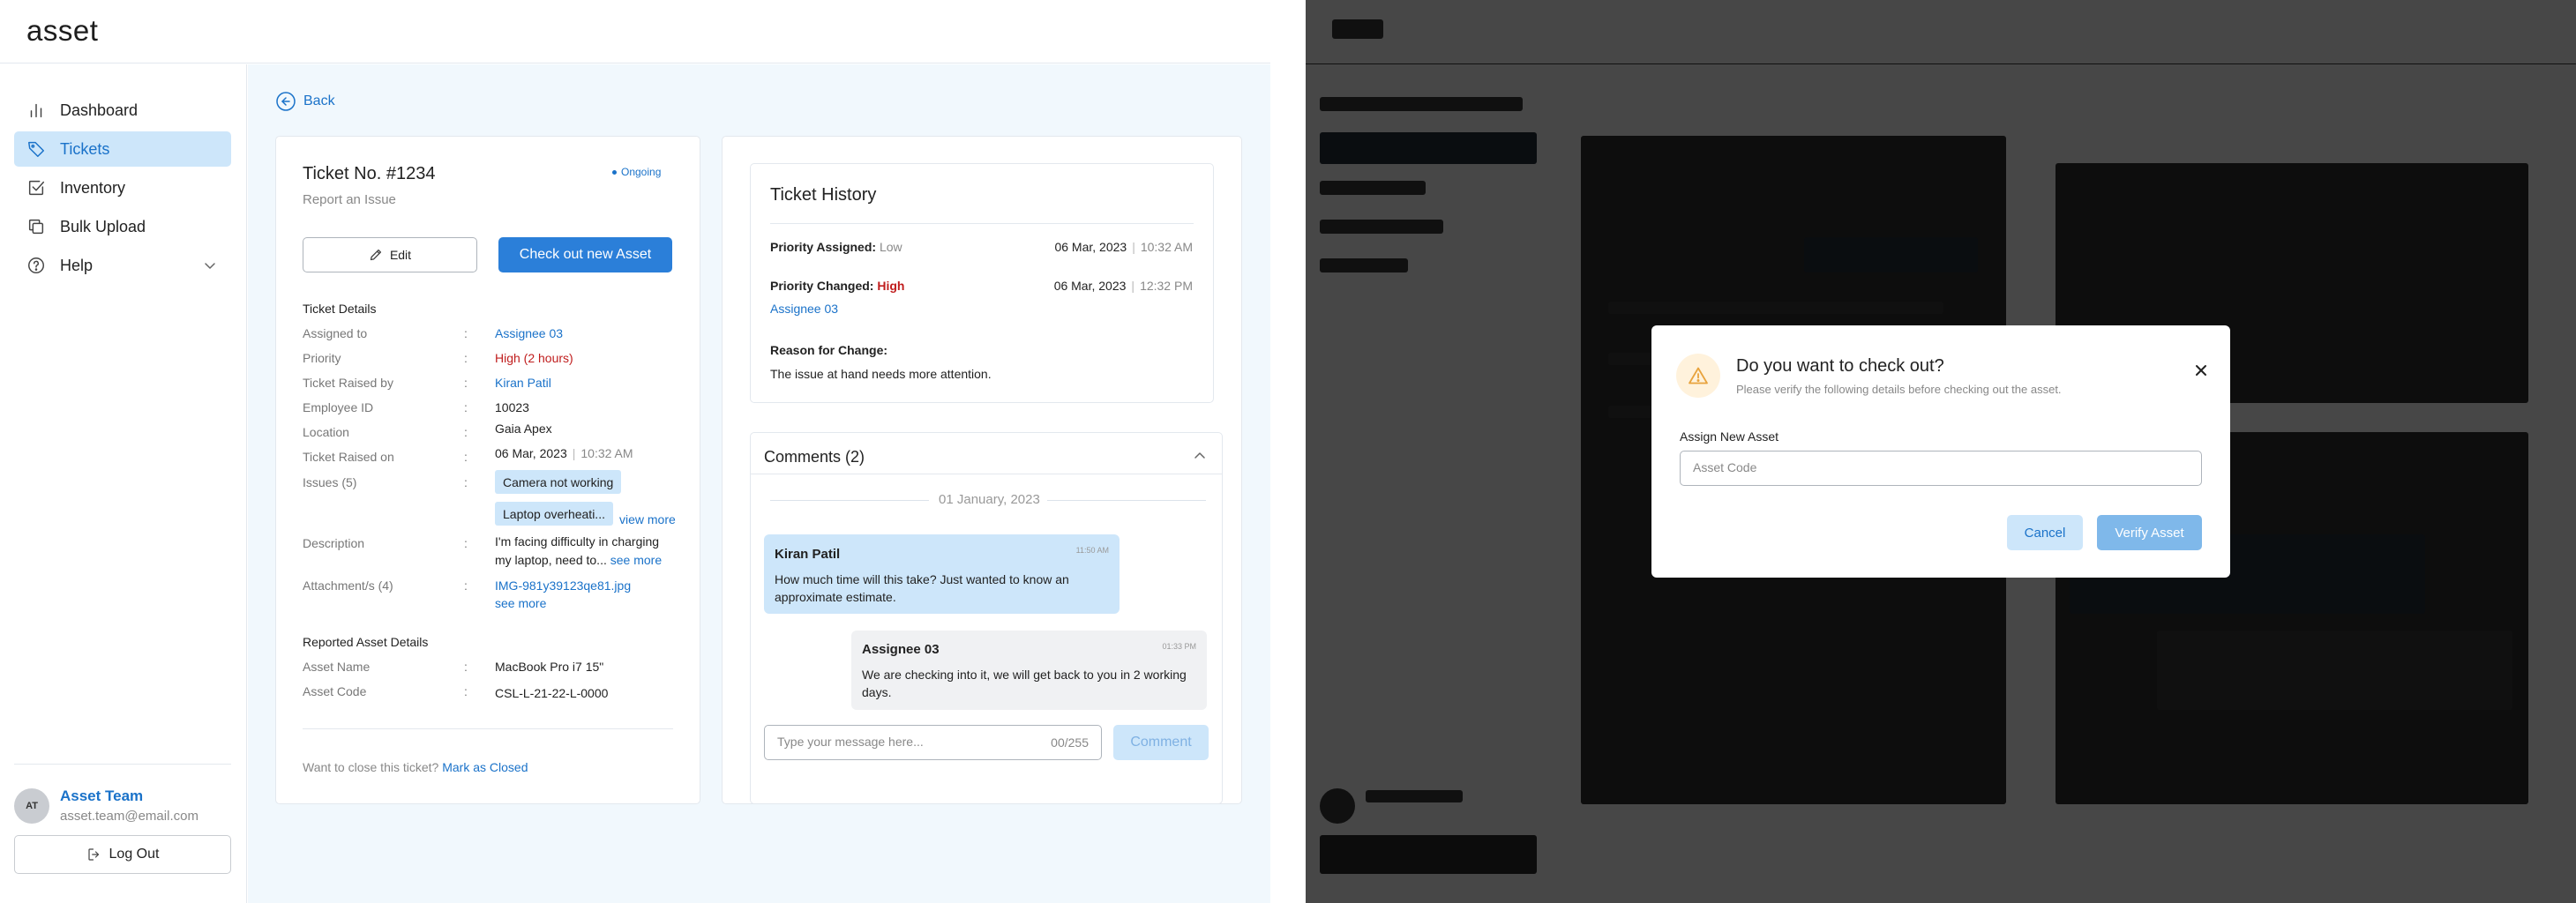 Image resolution: width=2576 pixels, height=903 pixels. I want to click on top-bar: asset, so click(635, 31).